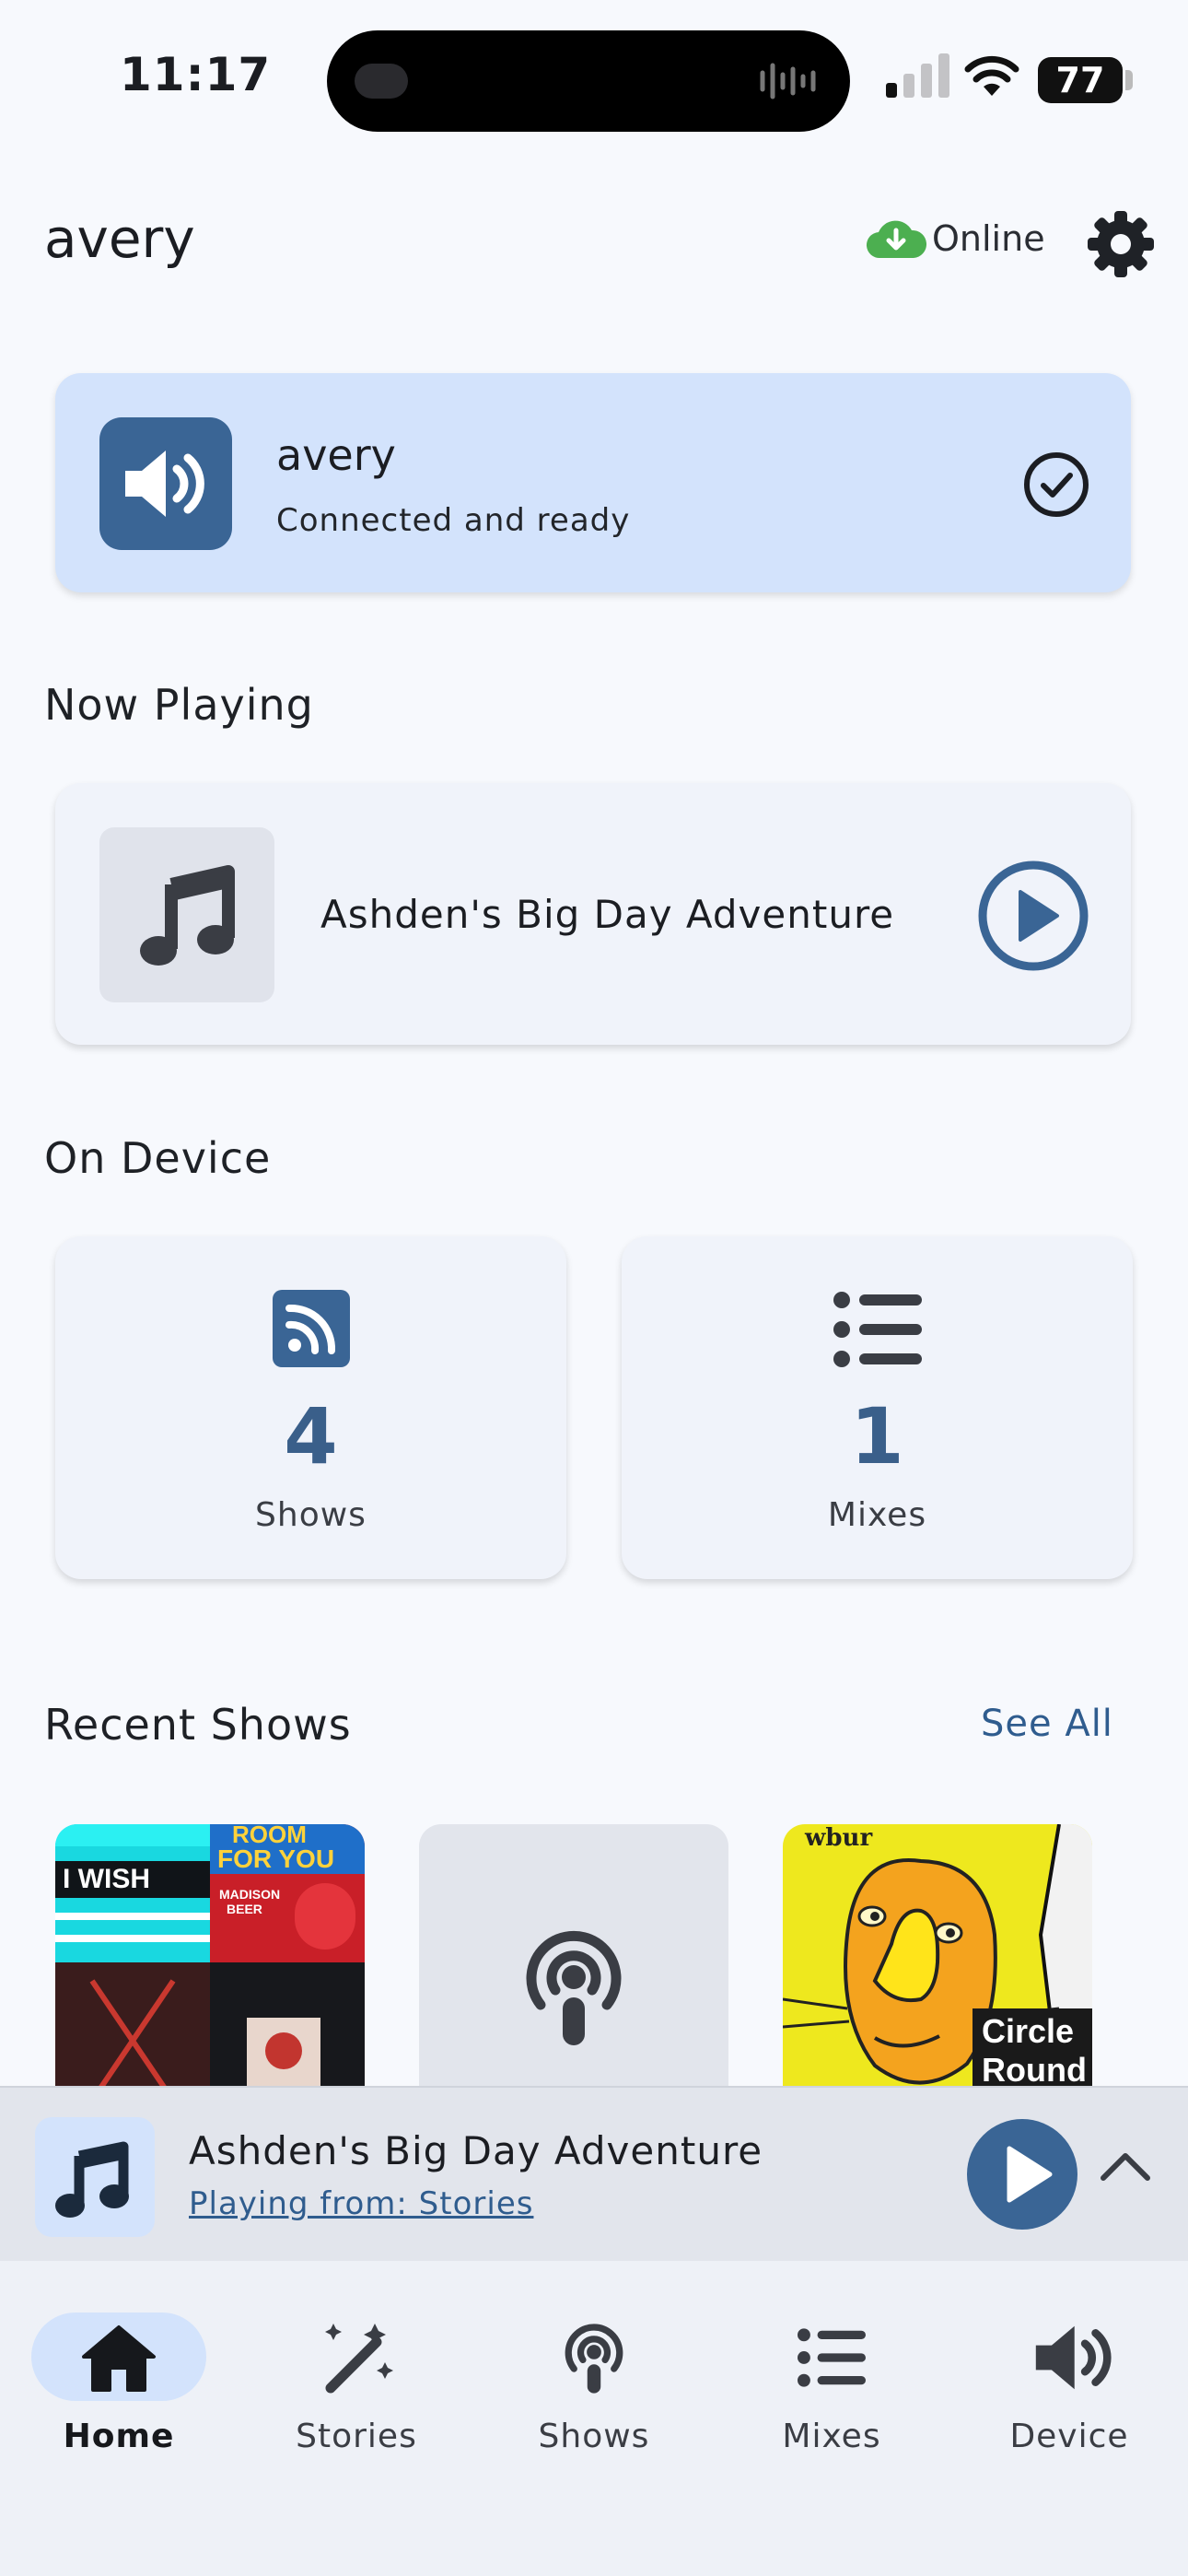  Describe the element at coordinates (831, 2436) in the screenshot. I see `nav-label: Mixes` at that location.